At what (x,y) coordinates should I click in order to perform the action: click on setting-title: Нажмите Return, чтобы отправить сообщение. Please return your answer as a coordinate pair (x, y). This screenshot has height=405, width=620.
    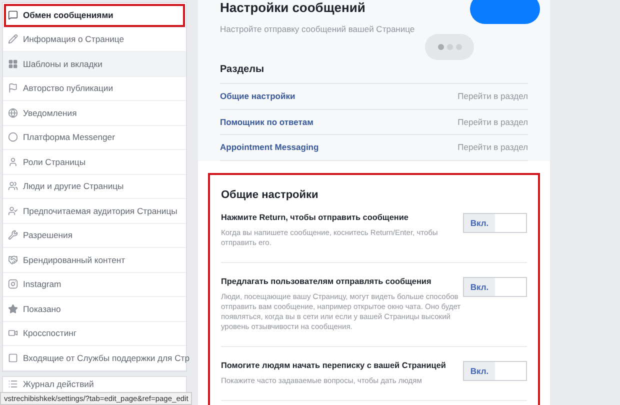
    Looking at the image, I should click on (315, 217).